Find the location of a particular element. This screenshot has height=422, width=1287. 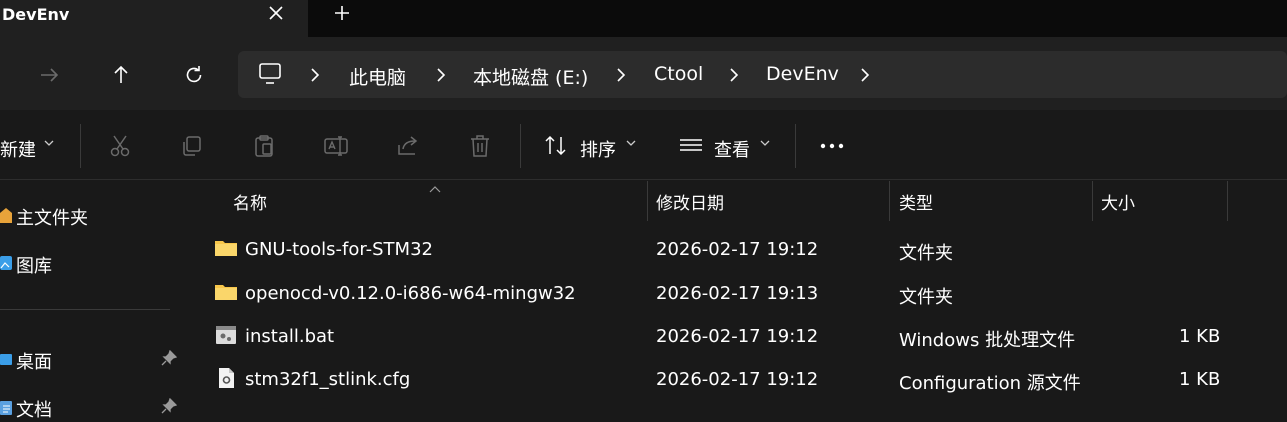

up-arrow-icon is located at coordinates (121, 75).